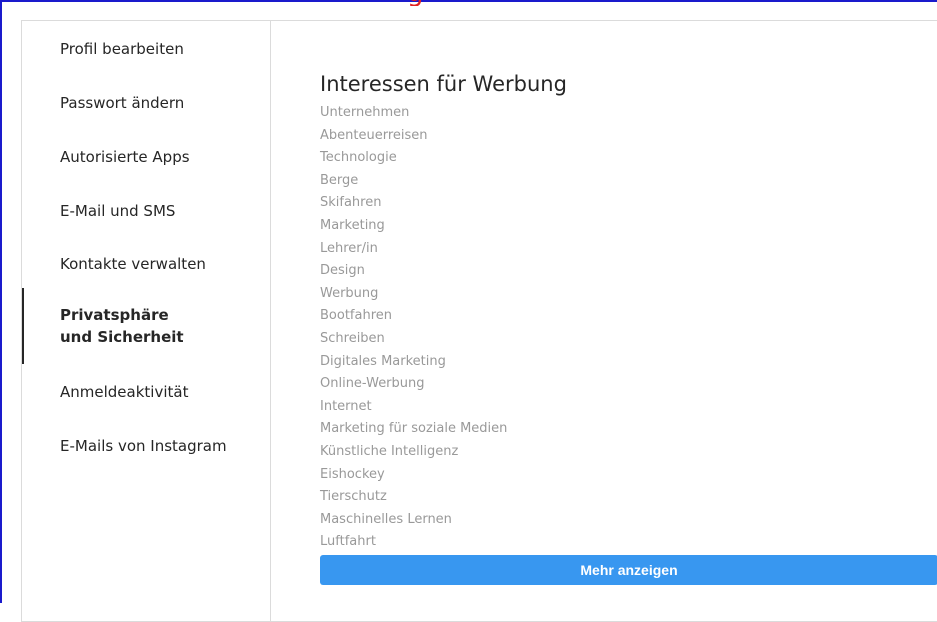 The height and width of the screenshot is (622, 937). I want to click on interest-item: Online-Werbung, so click(372, 384).